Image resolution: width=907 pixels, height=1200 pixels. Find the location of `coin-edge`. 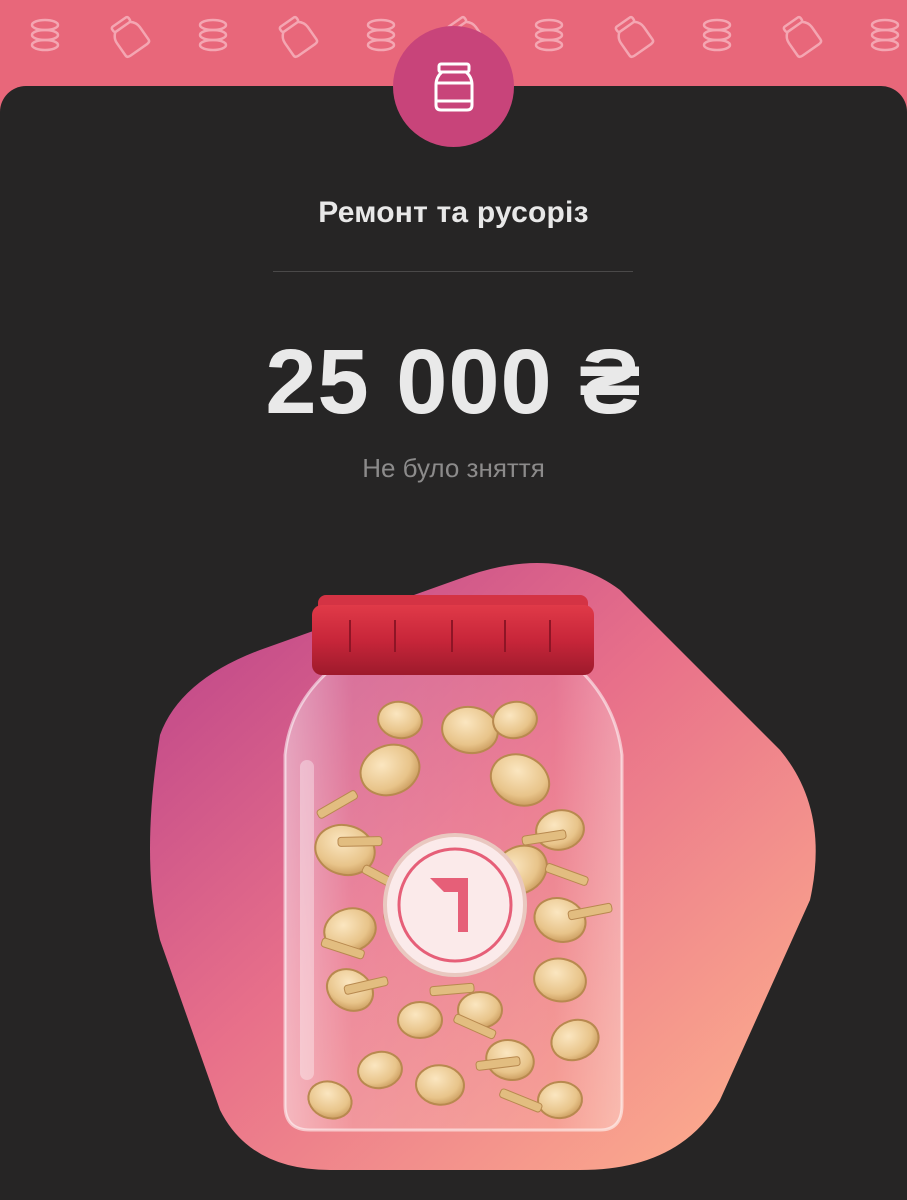

coin-edge is located at coordinates (360, 841).